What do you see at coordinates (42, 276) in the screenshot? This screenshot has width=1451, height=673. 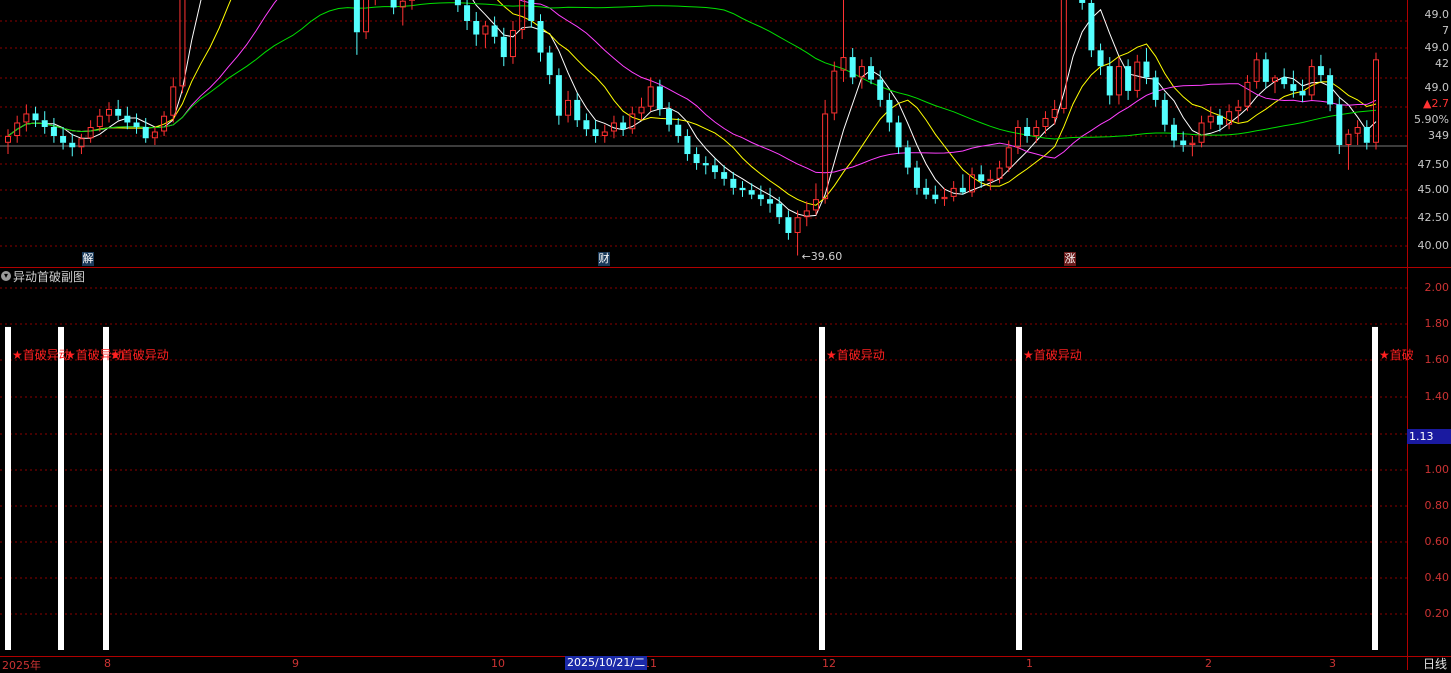 I see `subchart-title: ▾ 异动首破副图` at bounding box center [42, 276].